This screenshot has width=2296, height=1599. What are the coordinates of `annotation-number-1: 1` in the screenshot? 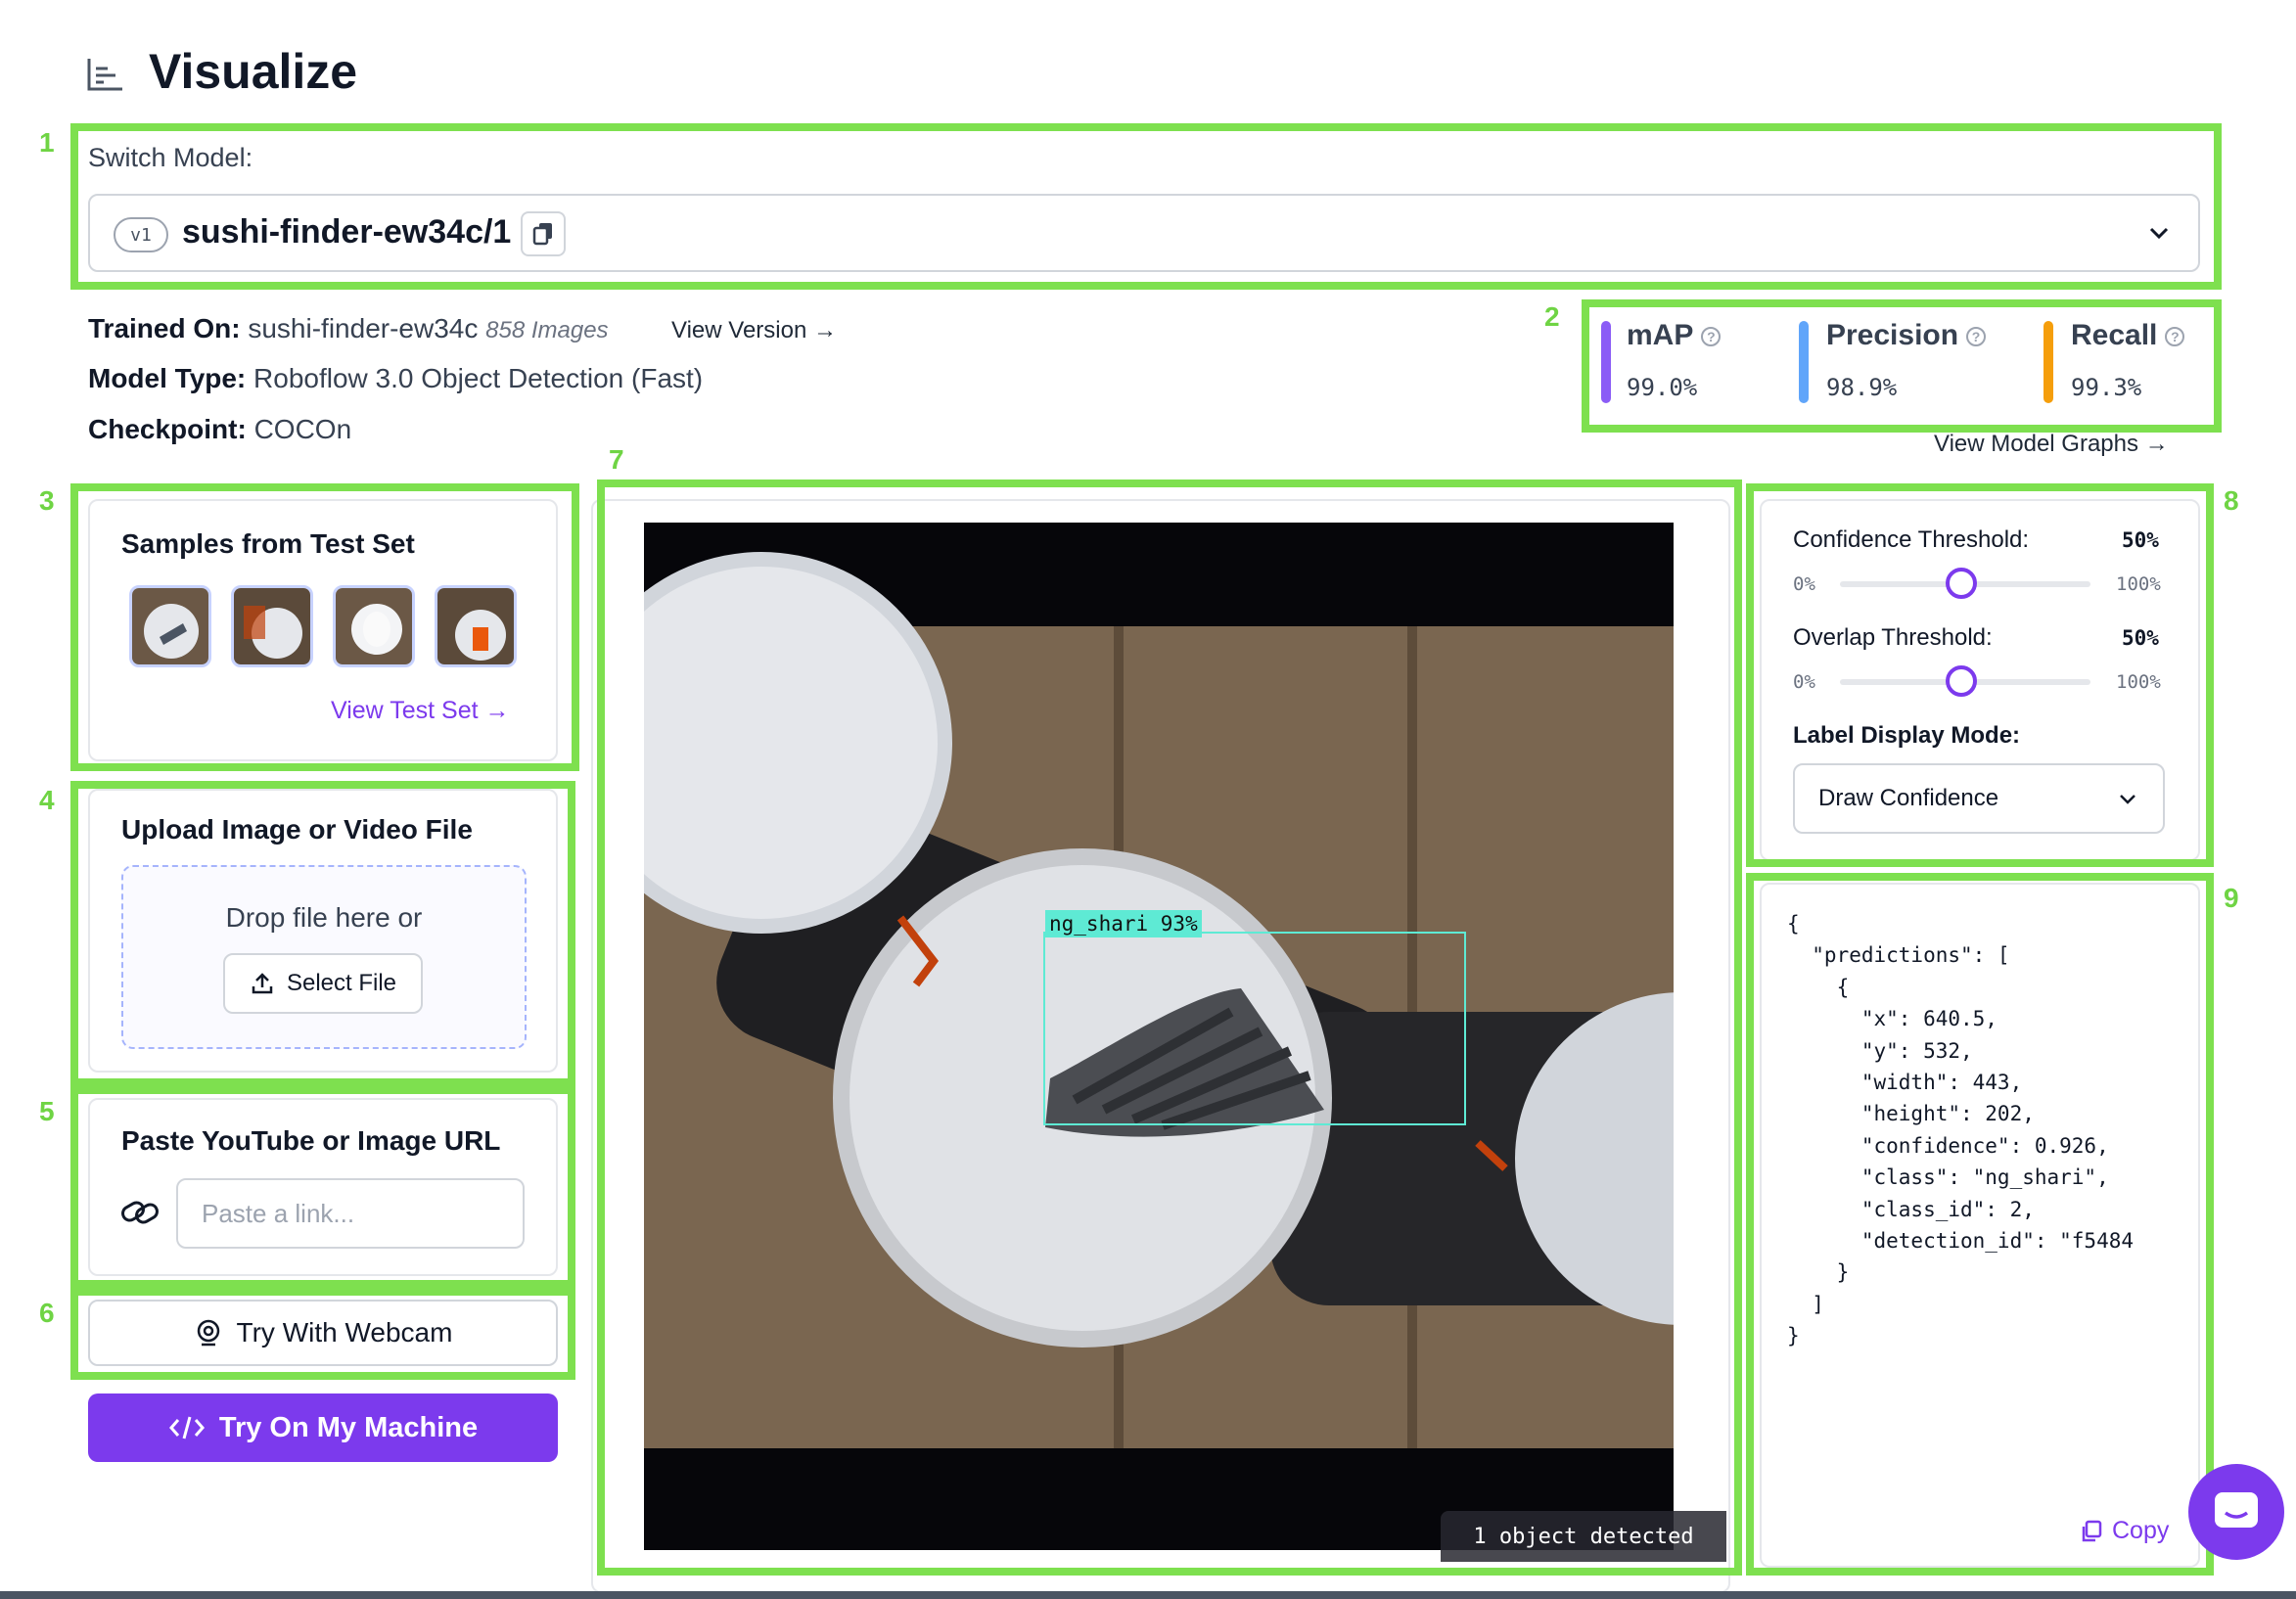 It's located at (47, 142).